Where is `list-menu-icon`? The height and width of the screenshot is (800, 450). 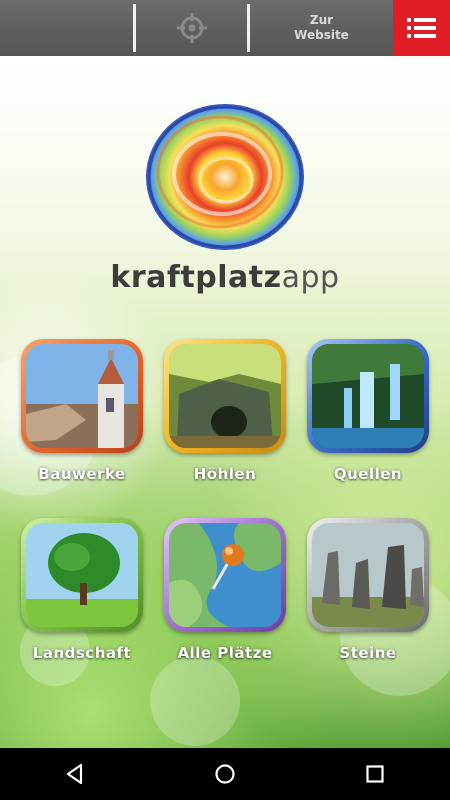 list-menu-icon is located at coordinates (421, 28).